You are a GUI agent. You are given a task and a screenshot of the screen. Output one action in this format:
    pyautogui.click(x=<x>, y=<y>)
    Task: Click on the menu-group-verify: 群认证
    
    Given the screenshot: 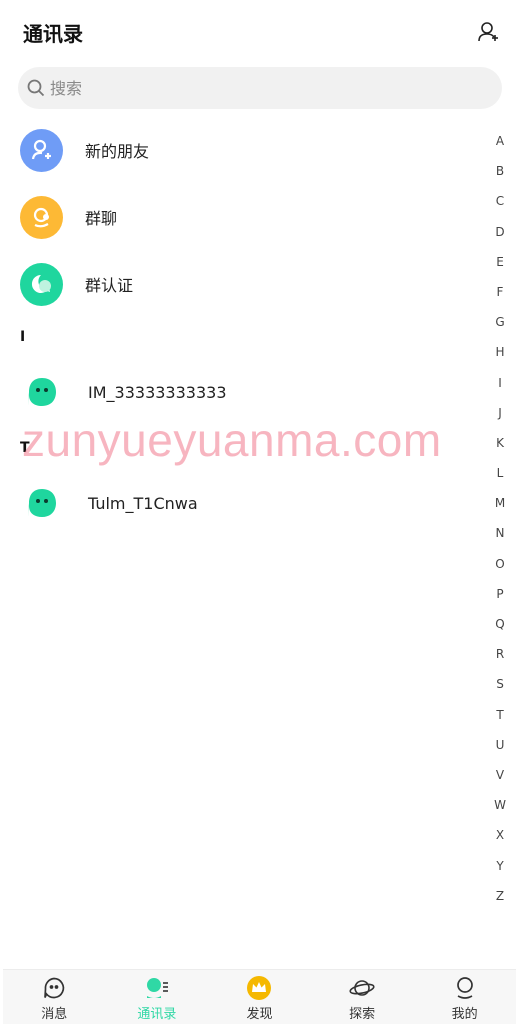 What is the action you would take?
    pyautogui.click(x=240, y=284)
    